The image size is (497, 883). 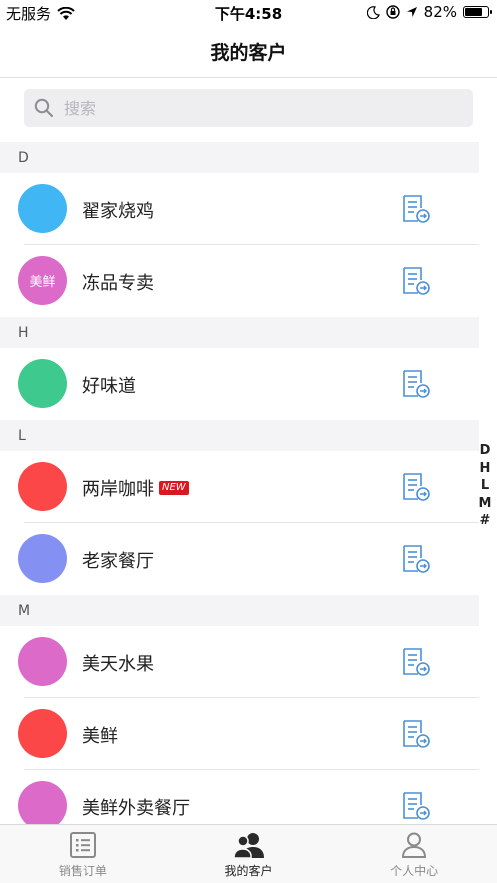 I want to click on battery-percent: 82%, so click(x=440, y=12).